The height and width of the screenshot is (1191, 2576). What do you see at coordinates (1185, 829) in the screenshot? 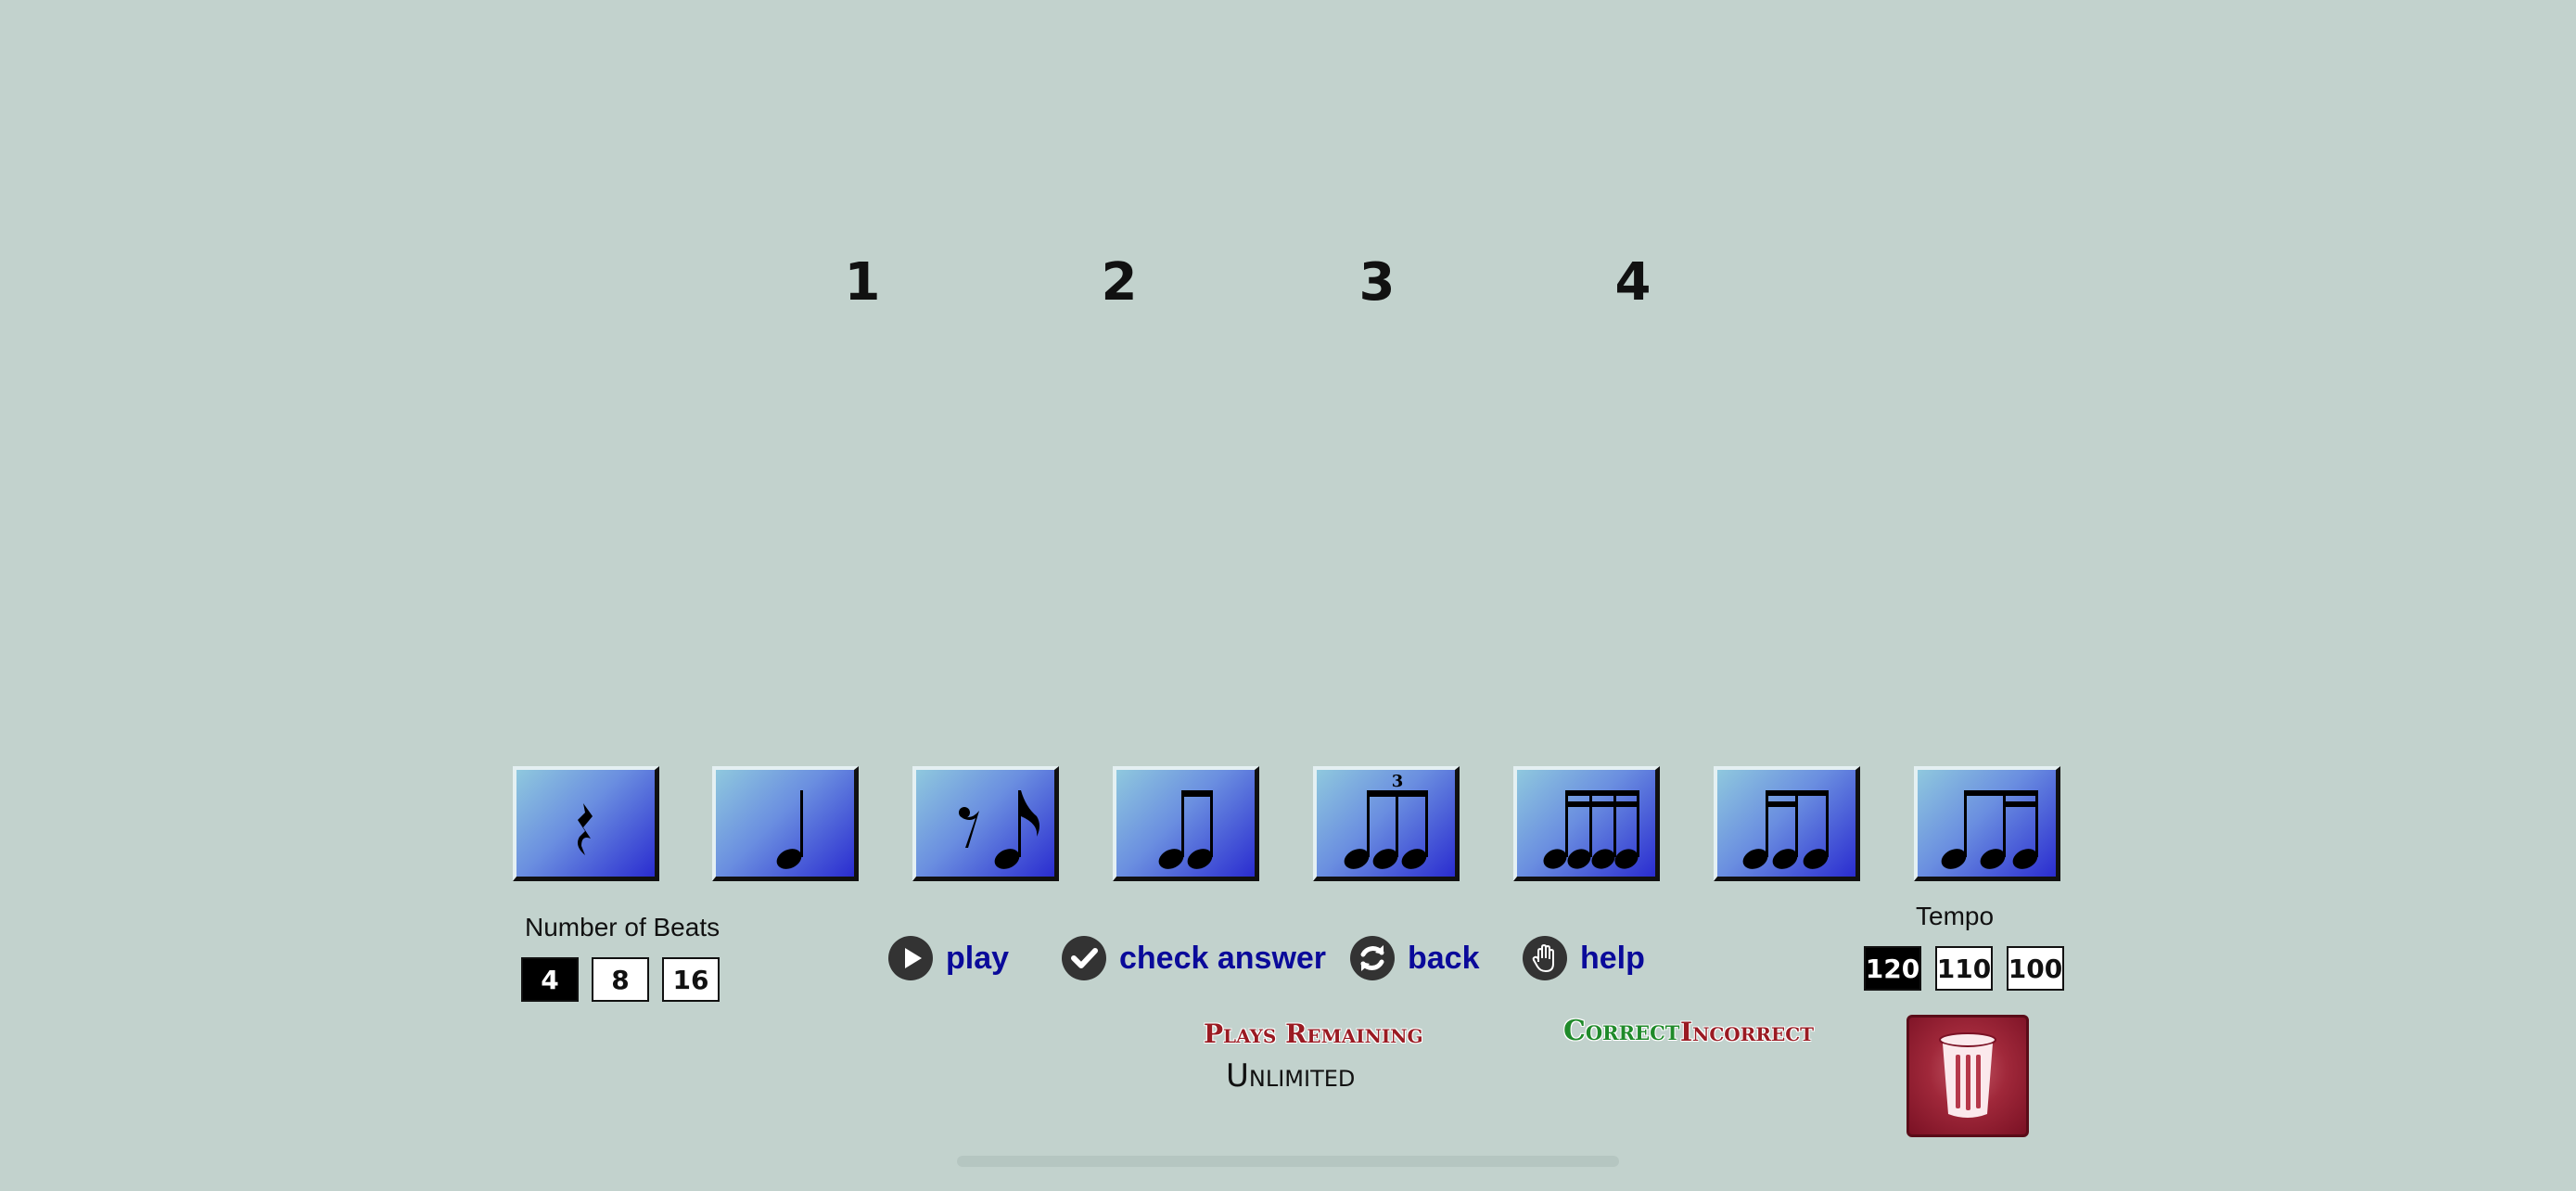
I see `two-eighth-notes-icon` at bounding box center [1185, 829].